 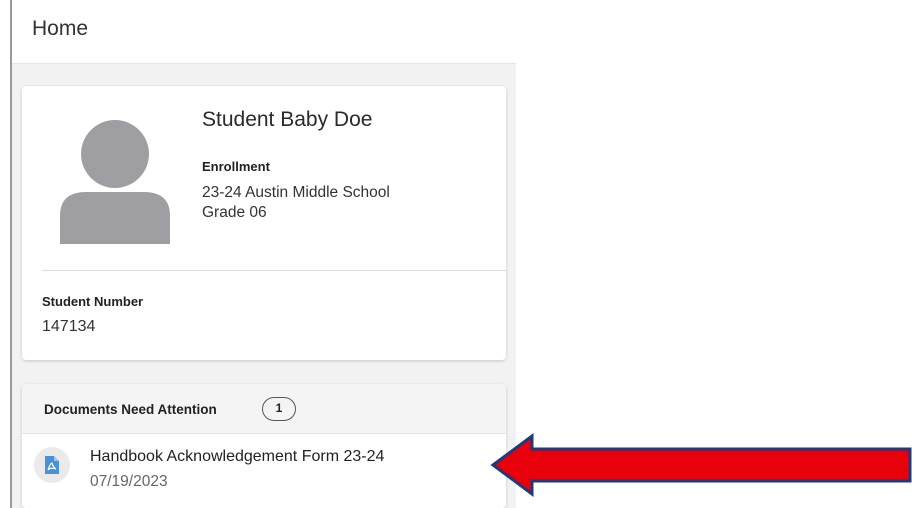 I want to click on documents-header: Documents Need Attention 1, so click(x=264, y=409).